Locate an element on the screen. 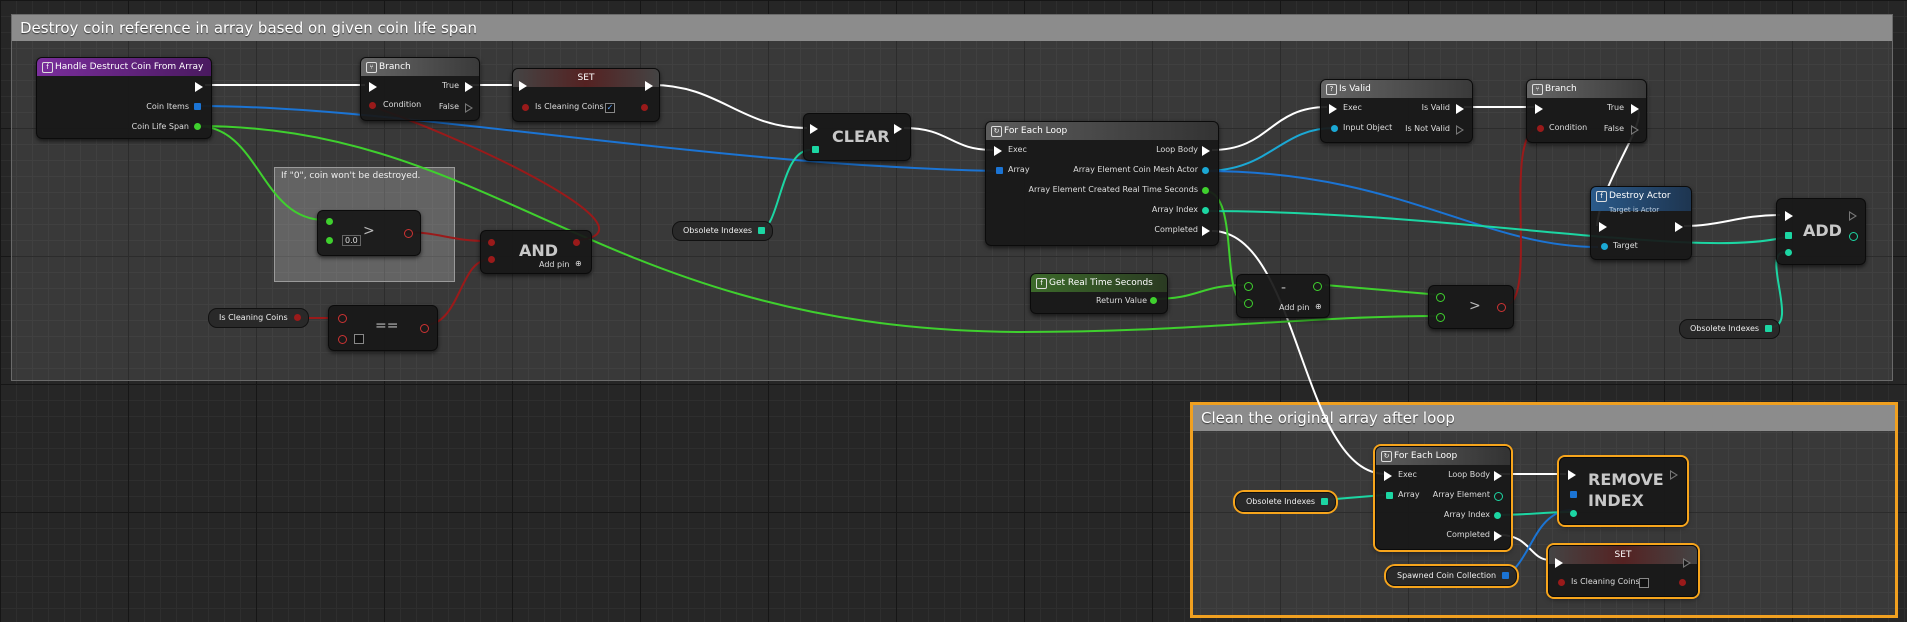 This screenshot has width=1907, height=622. subtract-node: - Add pin ⊕ is located at coordinates (1283, 296).